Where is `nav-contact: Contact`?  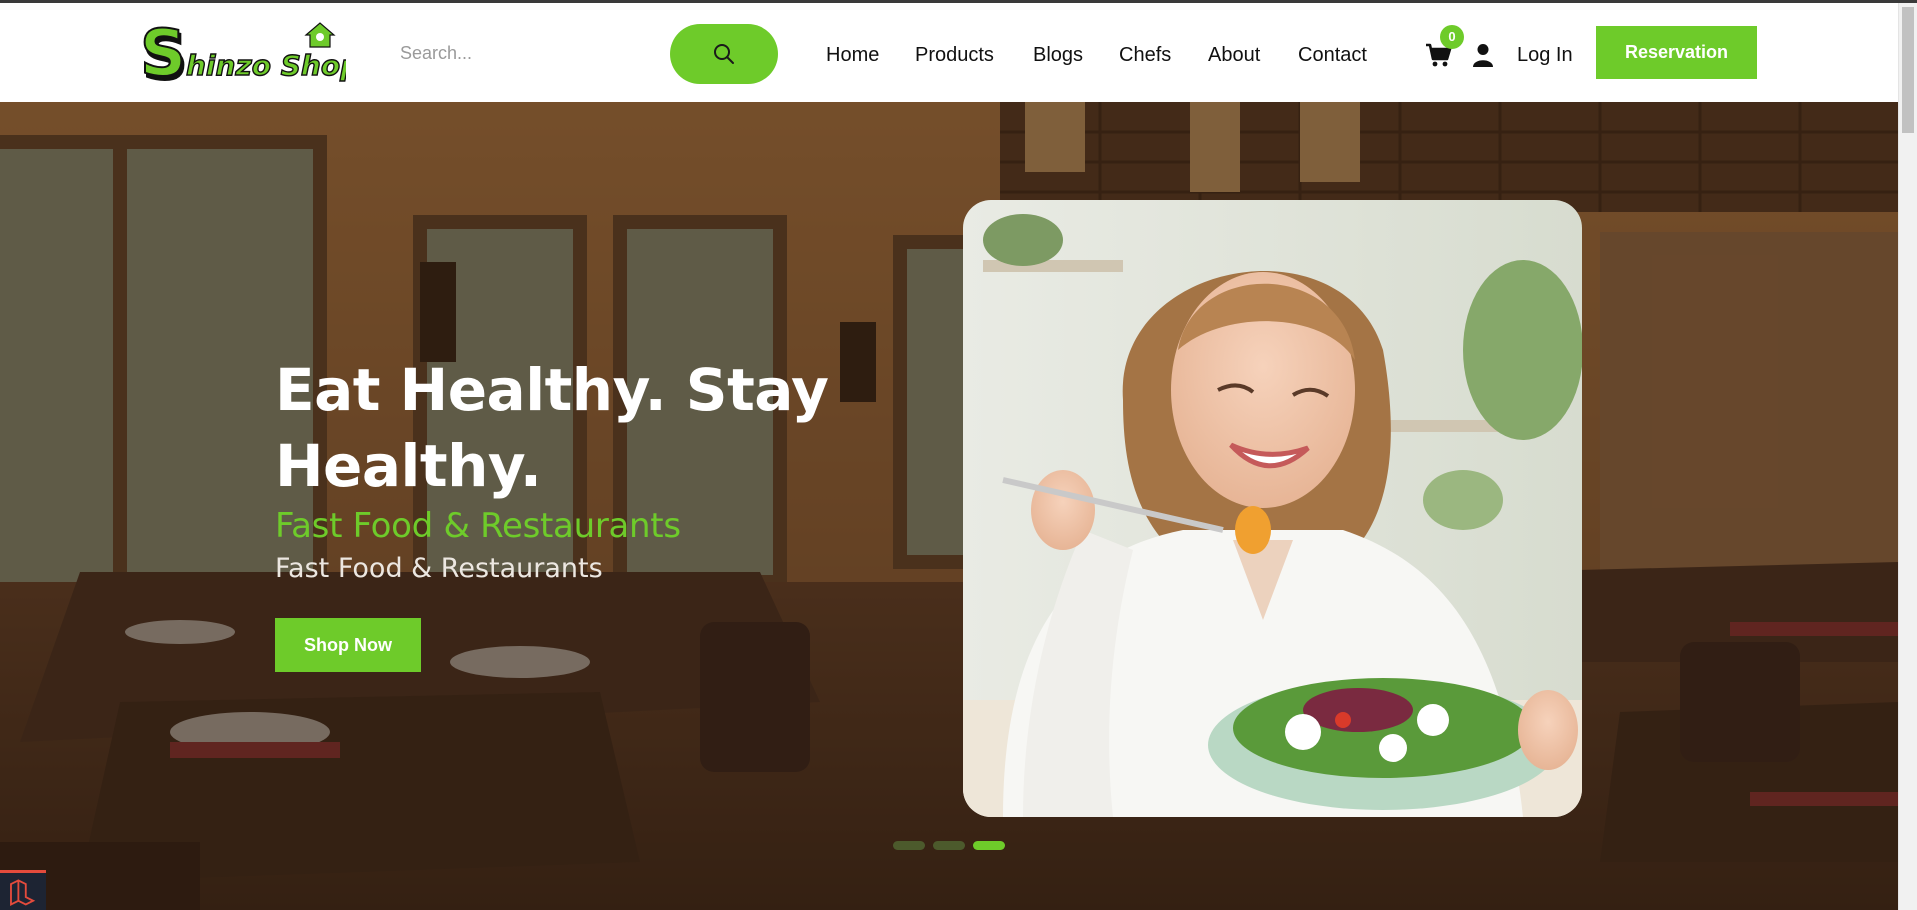 nav-contact: Contact is located at coordinates (1332, 55).